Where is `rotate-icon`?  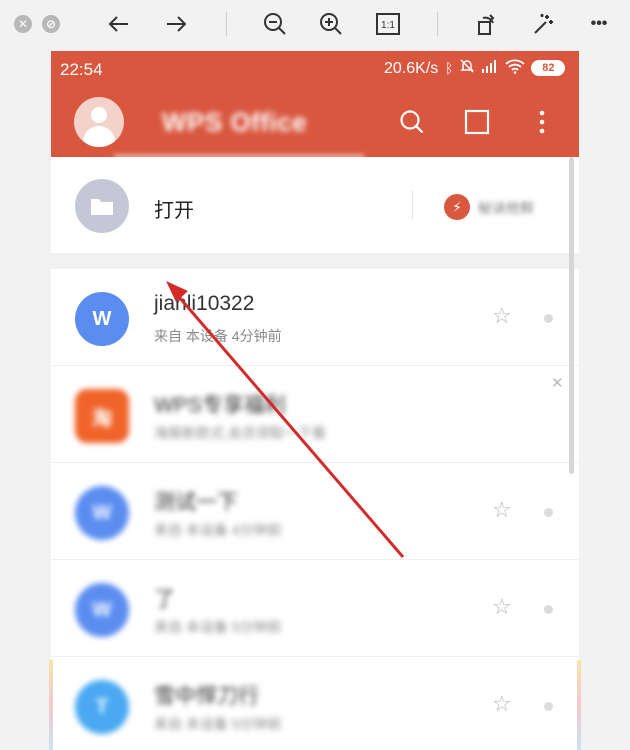 rotate-icon is located at coordinates (486, 24).